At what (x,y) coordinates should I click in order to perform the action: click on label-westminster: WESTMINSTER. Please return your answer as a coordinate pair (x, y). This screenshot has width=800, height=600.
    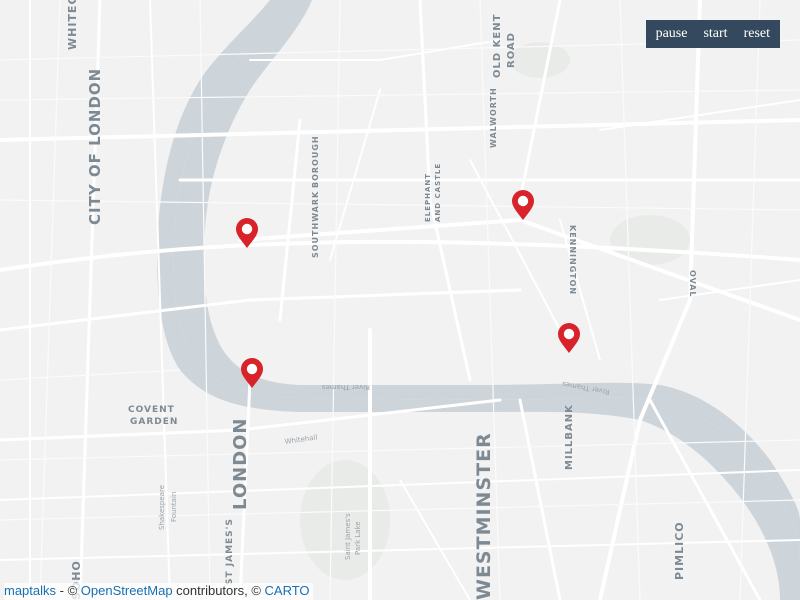
    Looking at the image, I should click on (484, 516).